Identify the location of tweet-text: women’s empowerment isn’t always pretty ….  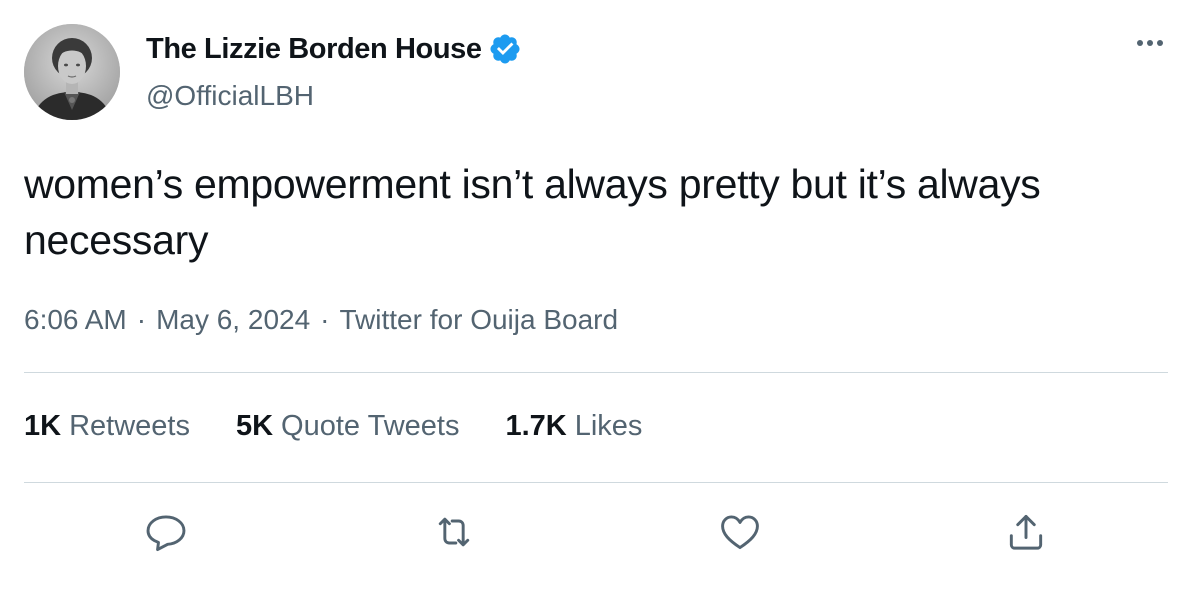
(532, 212).